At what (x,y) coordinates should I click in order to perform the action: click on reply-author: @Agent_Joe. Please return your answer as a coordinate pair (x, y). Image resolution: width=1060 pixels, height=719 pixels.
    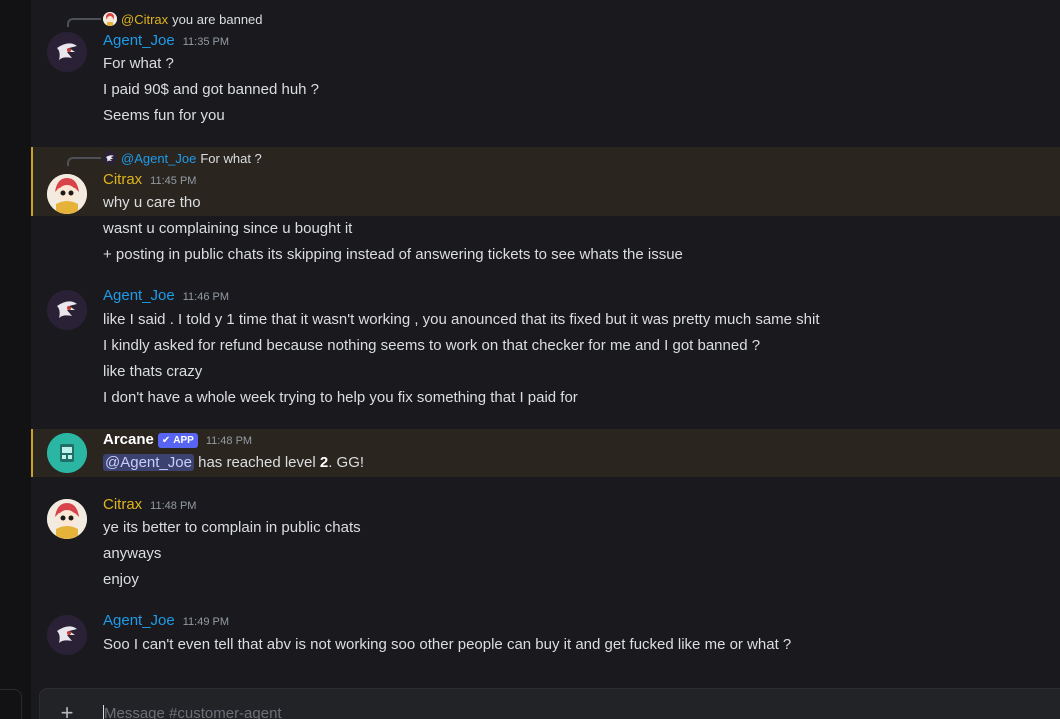
    Looking at the image, I should click on (158, 158).